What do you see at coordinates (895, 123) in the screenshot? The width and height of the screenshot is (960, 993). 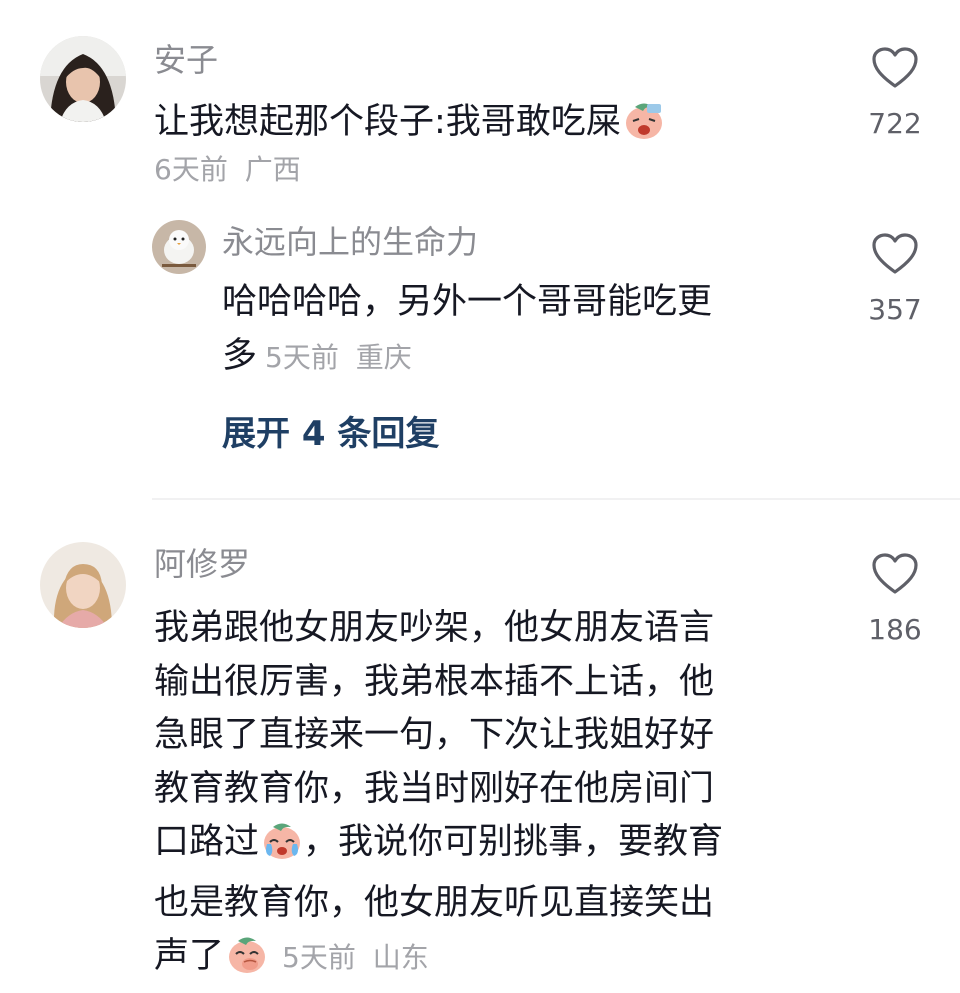 I see `like-count: 722` at bounding box center [895, 123].